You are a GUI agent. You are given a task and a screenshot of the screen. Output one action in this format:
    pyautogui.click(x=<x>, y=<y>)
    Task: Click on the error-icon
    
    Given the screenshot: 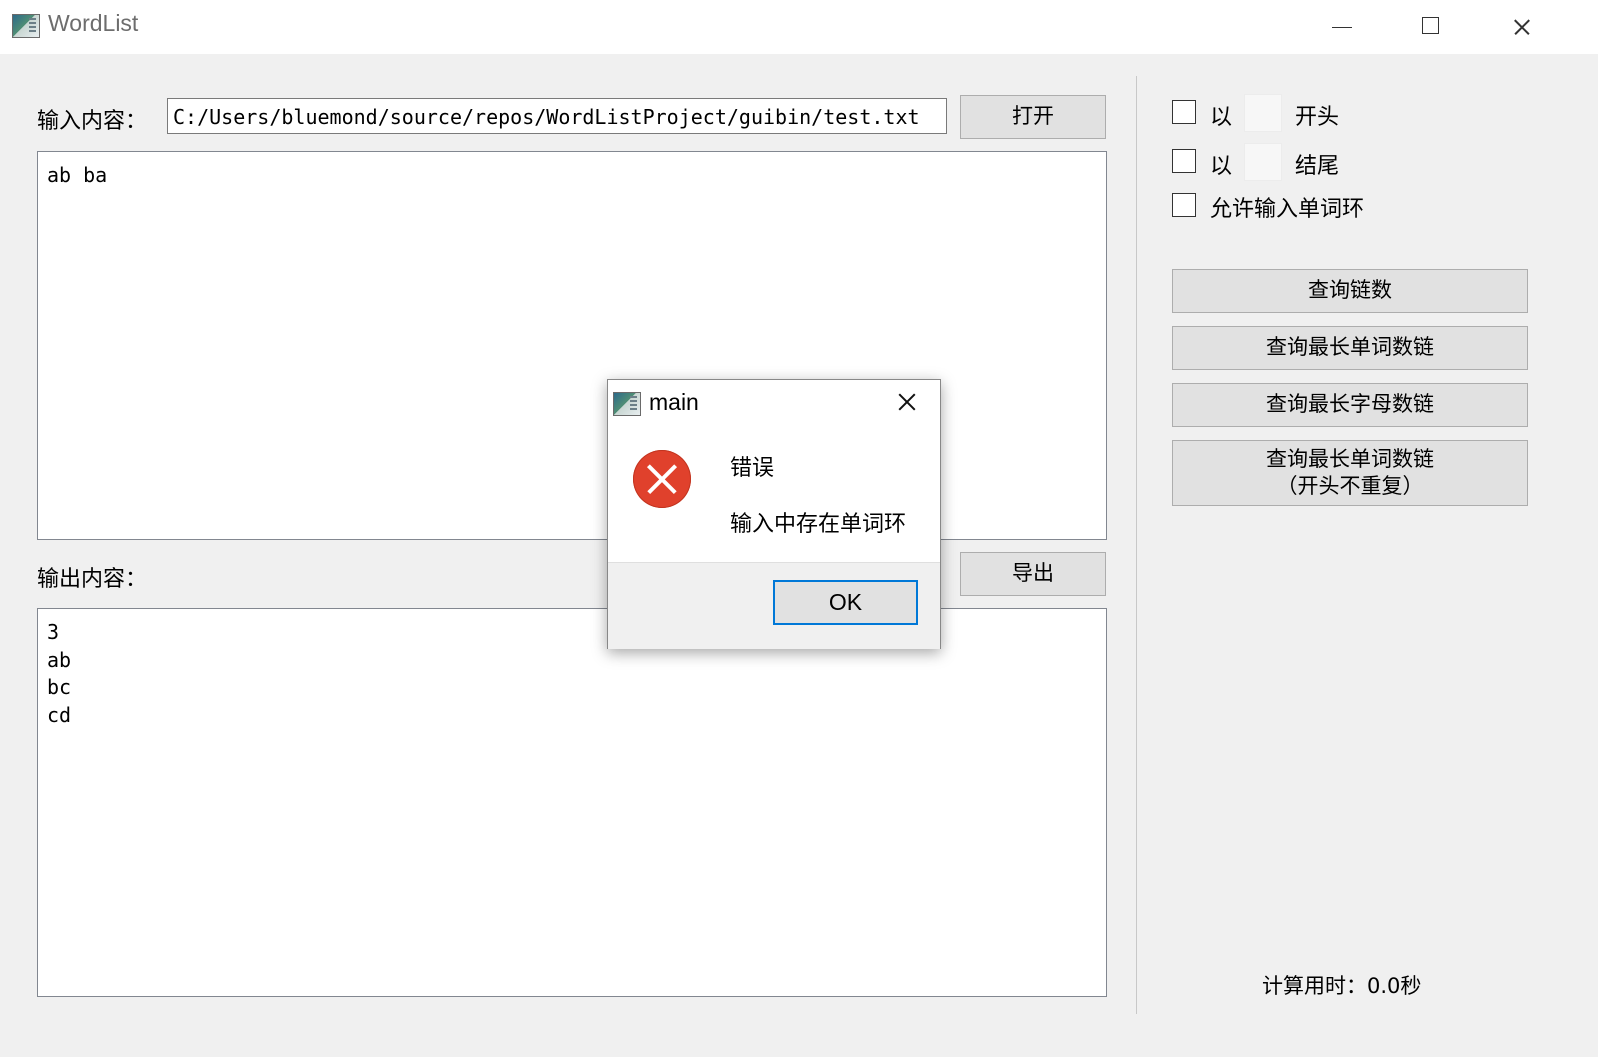 What is the action you would take?
    pyautogui.click(x=662, y=479)
    